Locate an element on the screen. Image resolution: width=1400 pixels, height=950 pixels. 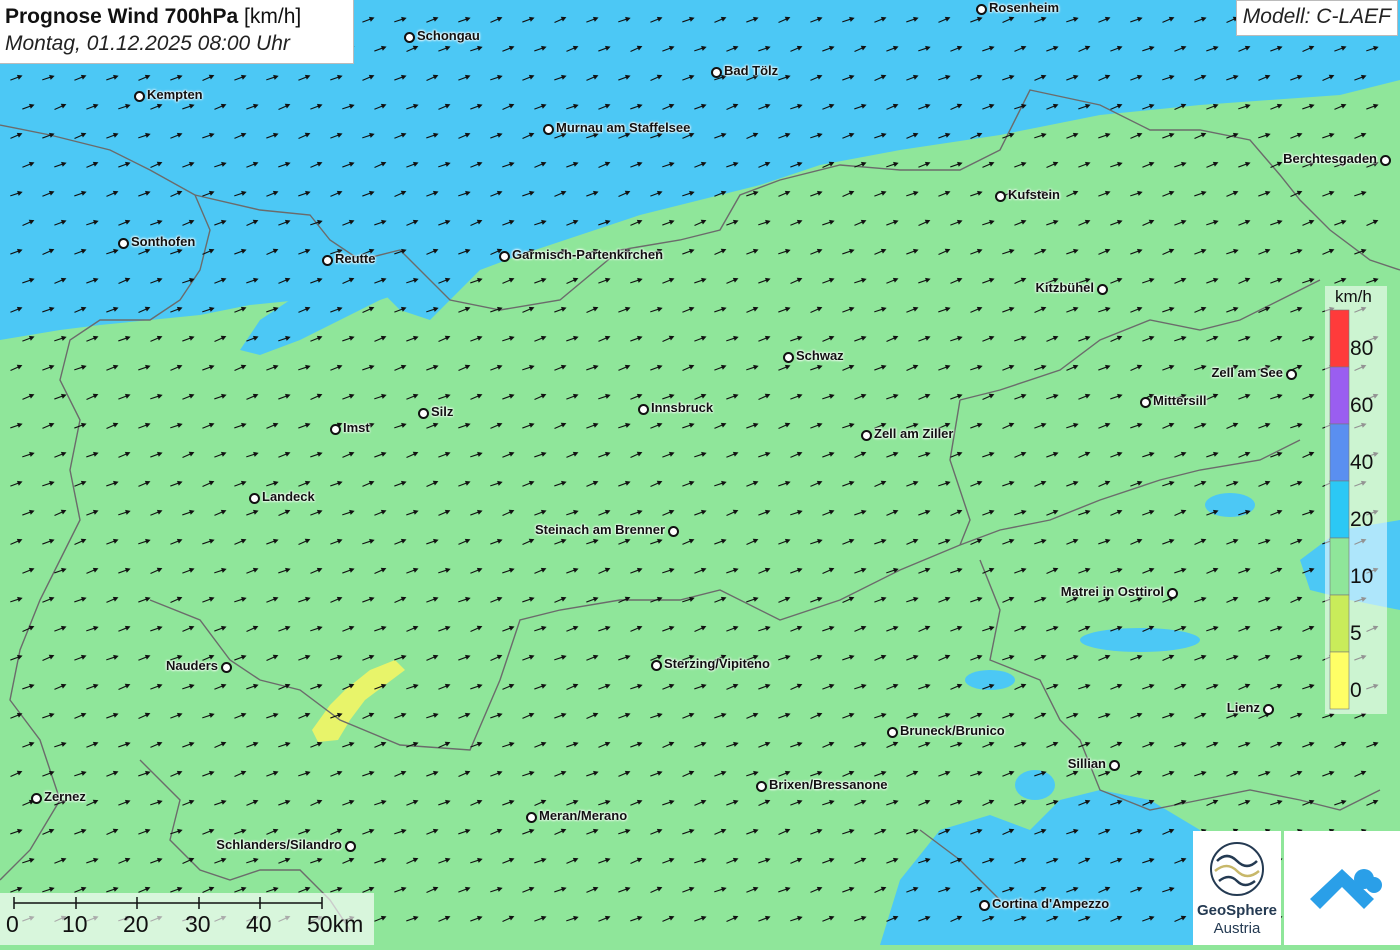
legend-label: 40 is located at coordinates (1362, 462).